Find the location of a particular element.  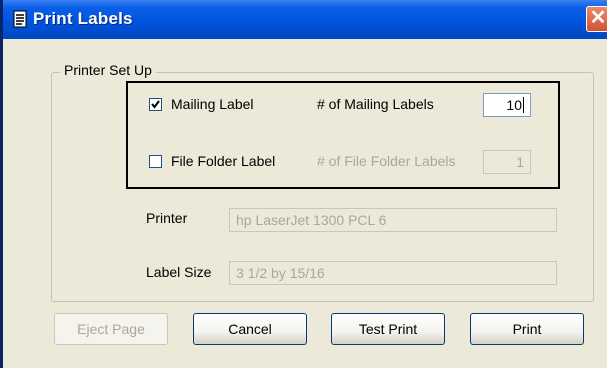

title-bar: Print Labels is located at coordinates (305, 19).